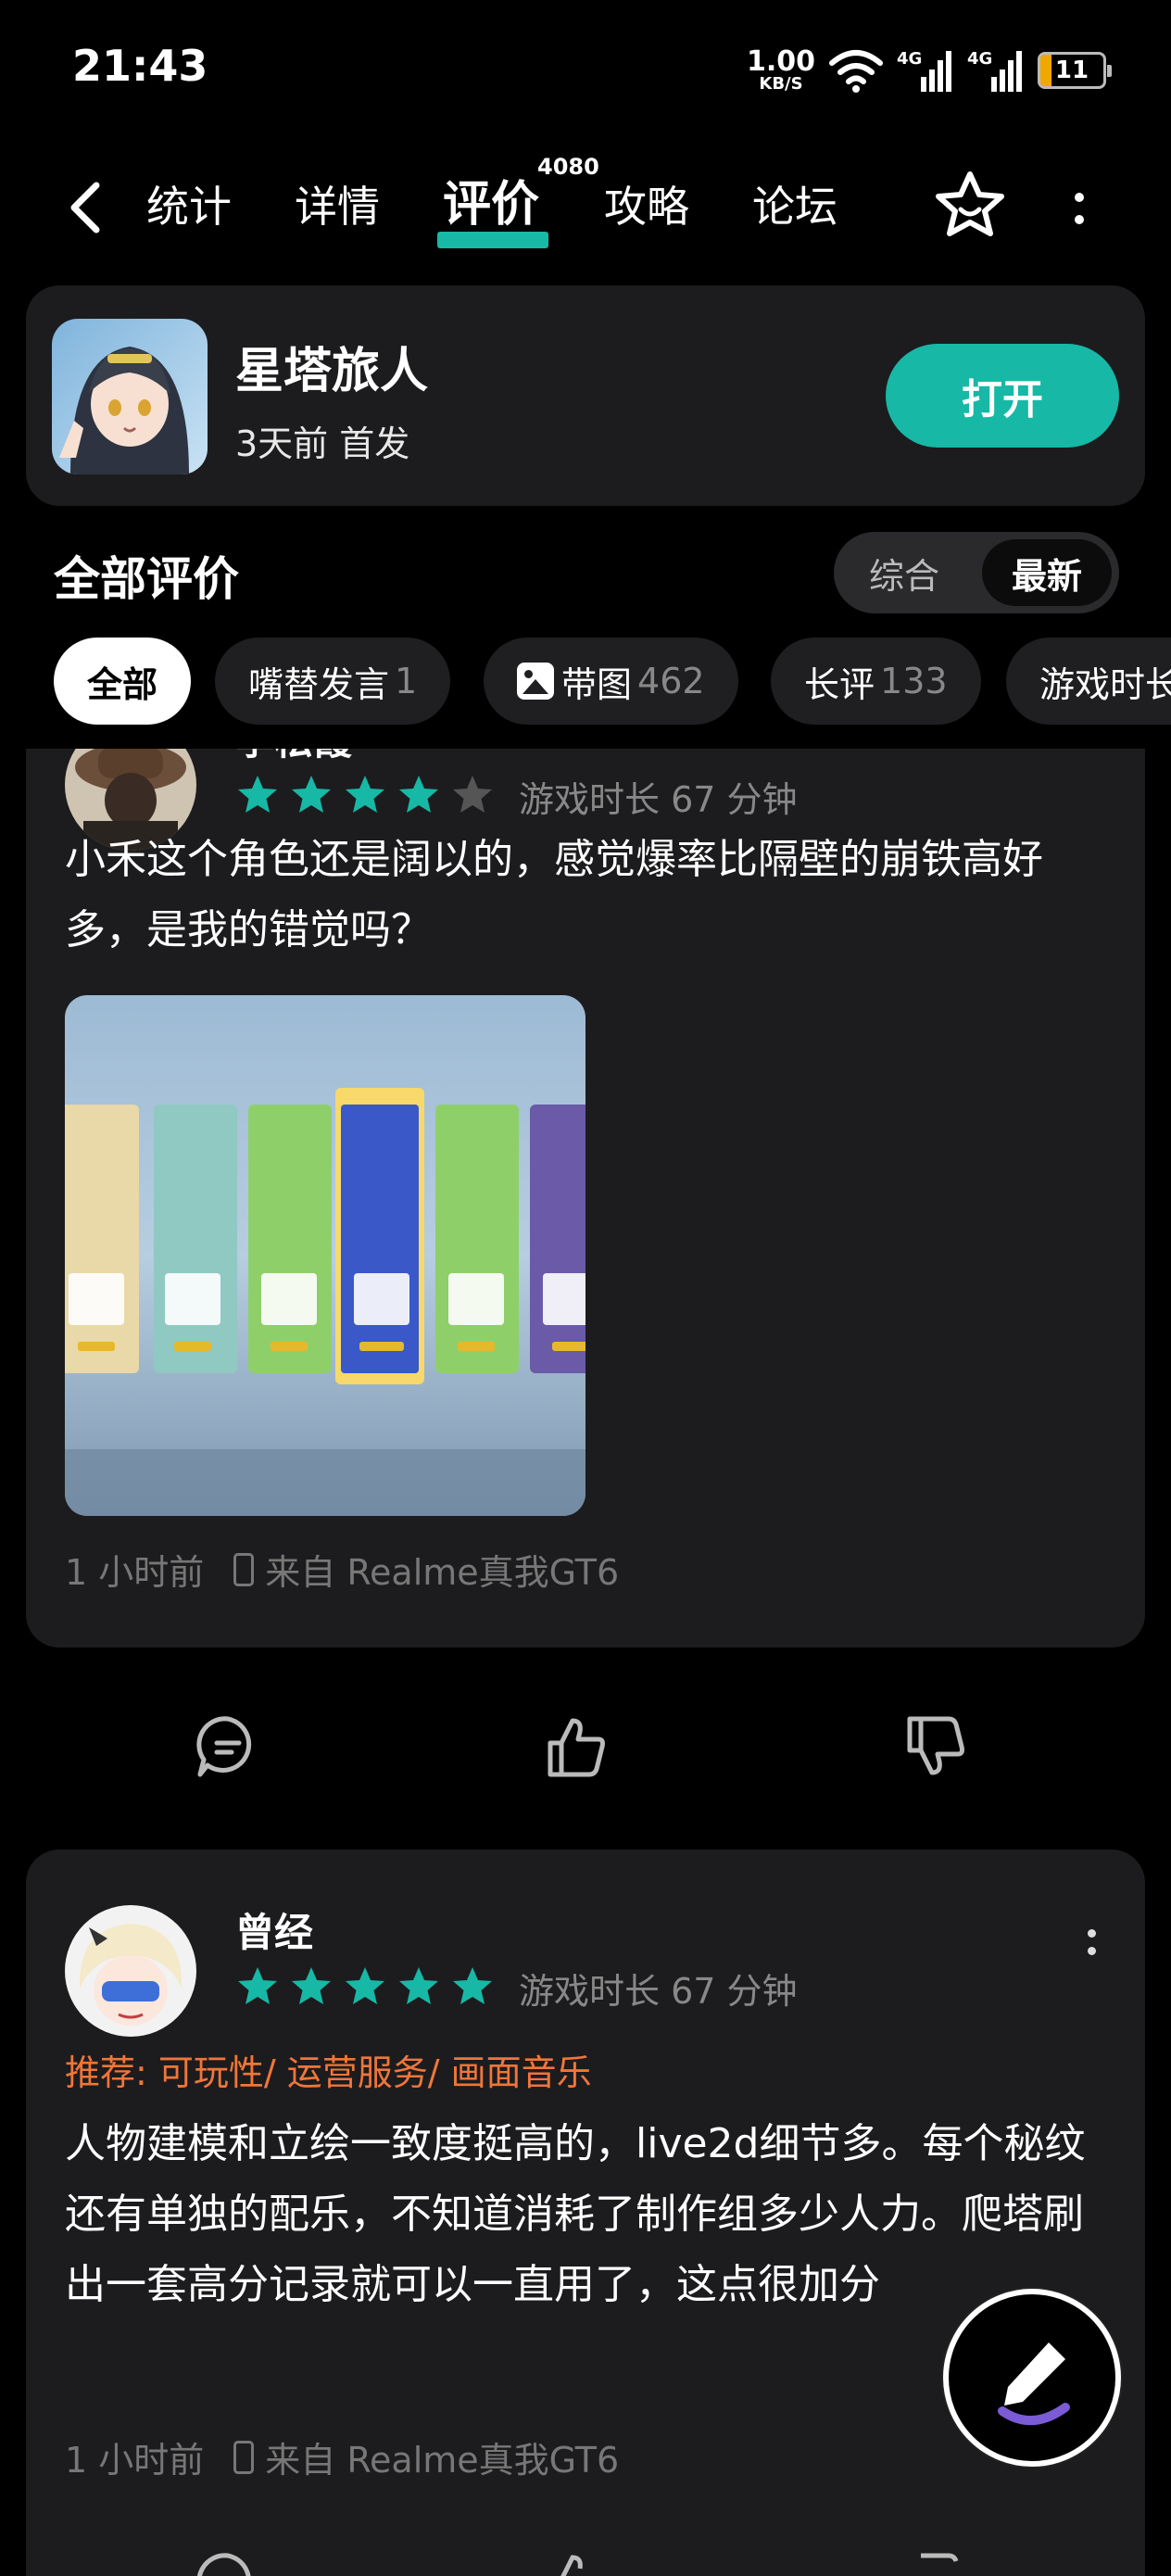 The image size is (1171, 2576). I want to click on filter-label: 全部, so click(122, 684).